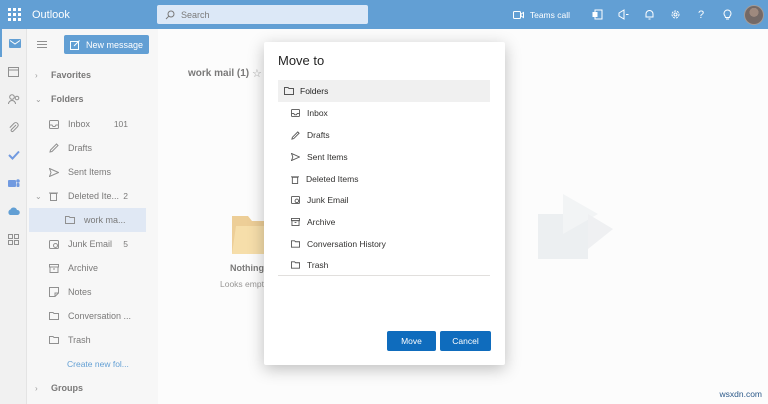  What do you see at coordinates (295, 200) in the screenshot?
I see `junk-icon` at bounding box center [295, 200].